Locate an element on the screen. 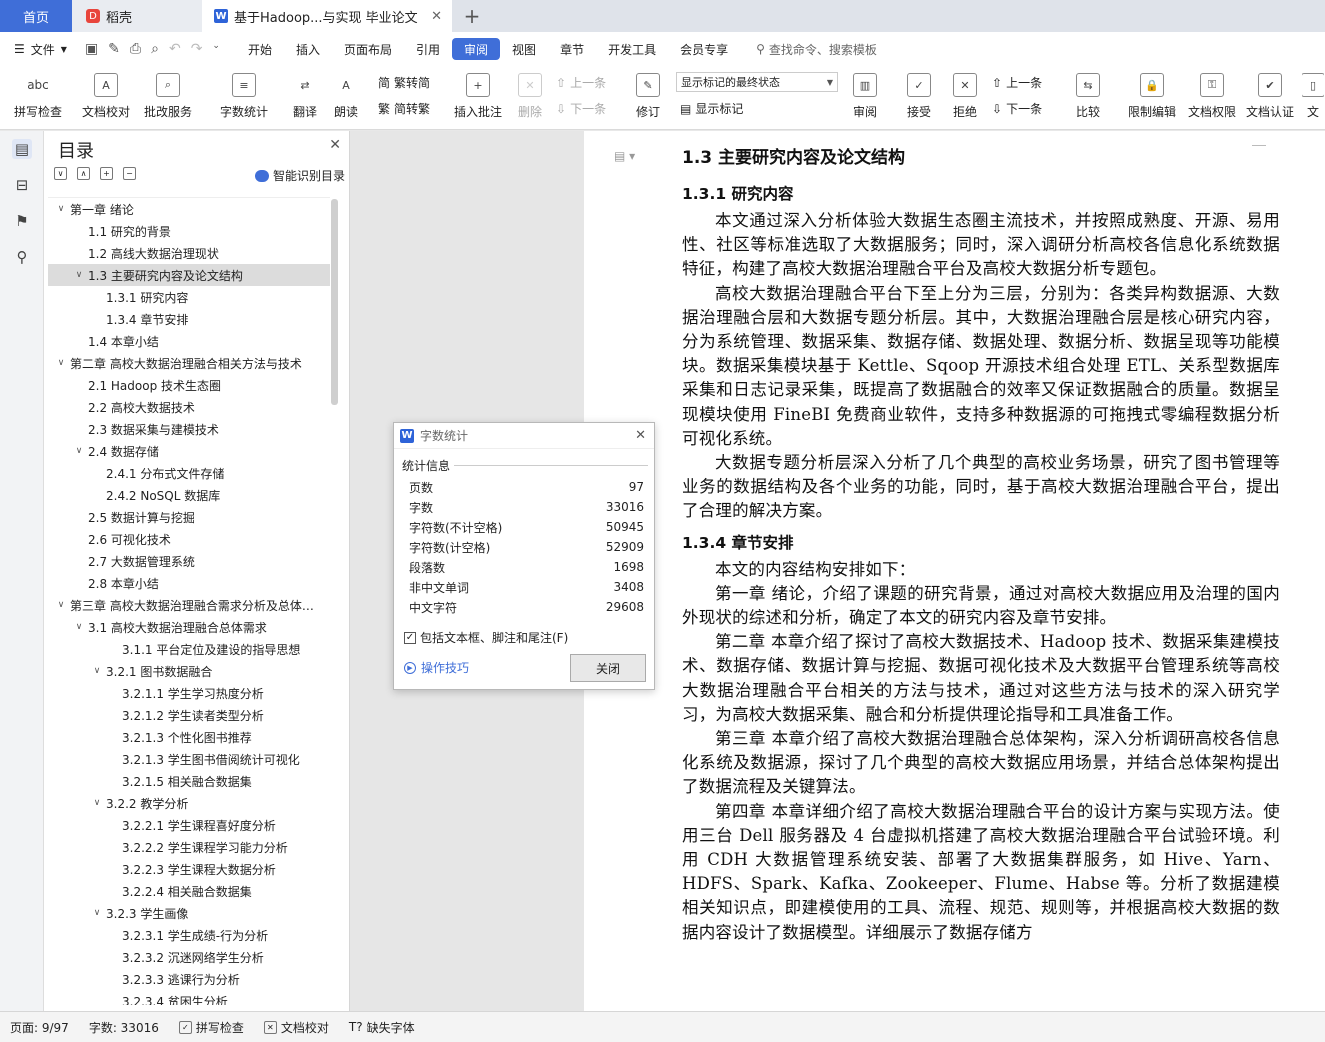  toc-item: 3.1.1 平台定位及建设的指导思想 is located at coordinates (189, 649).